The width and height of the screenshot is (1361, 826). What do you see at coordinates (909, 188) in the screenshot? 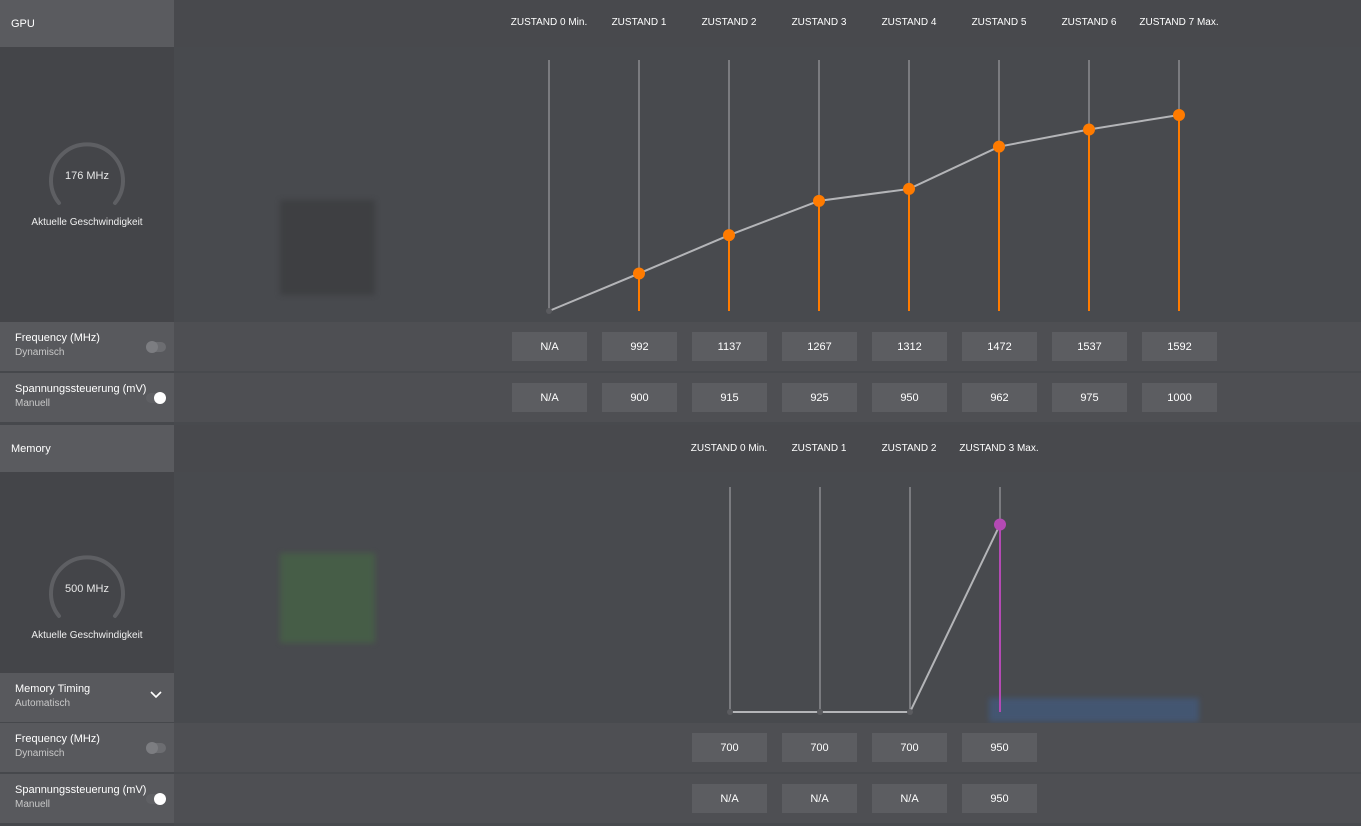
I see `gpu-state-4-point` at bounding box center [909, 188].